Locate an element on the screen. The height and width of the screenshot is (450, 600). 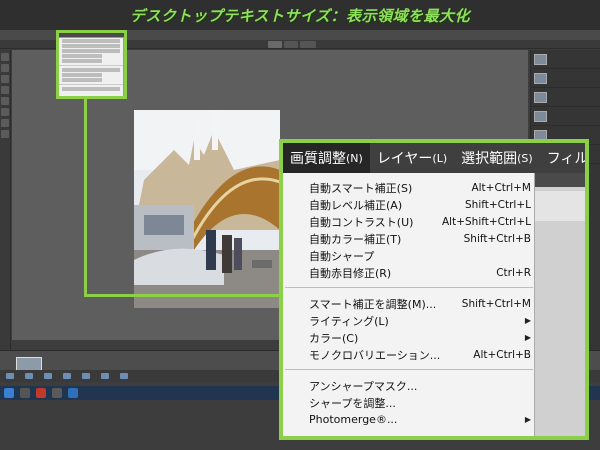
menu-item-label: 自動赤目修正(R) is located at coordinates (350, 273).